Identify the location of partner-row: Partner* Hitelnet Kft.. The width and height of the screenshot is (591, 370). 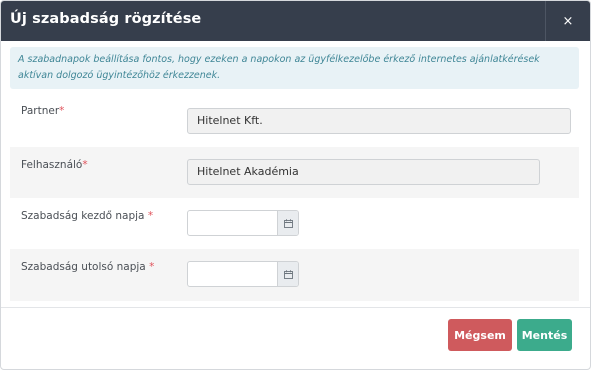
(294, 121).